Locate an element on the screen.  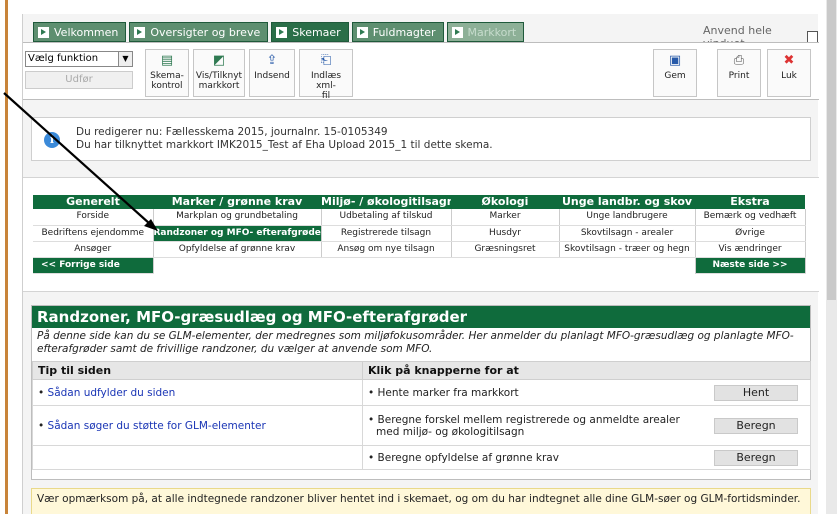
tip-link-glm: Sådan søger du støtte for GLM-elementer is located at coordinates (157, 426).